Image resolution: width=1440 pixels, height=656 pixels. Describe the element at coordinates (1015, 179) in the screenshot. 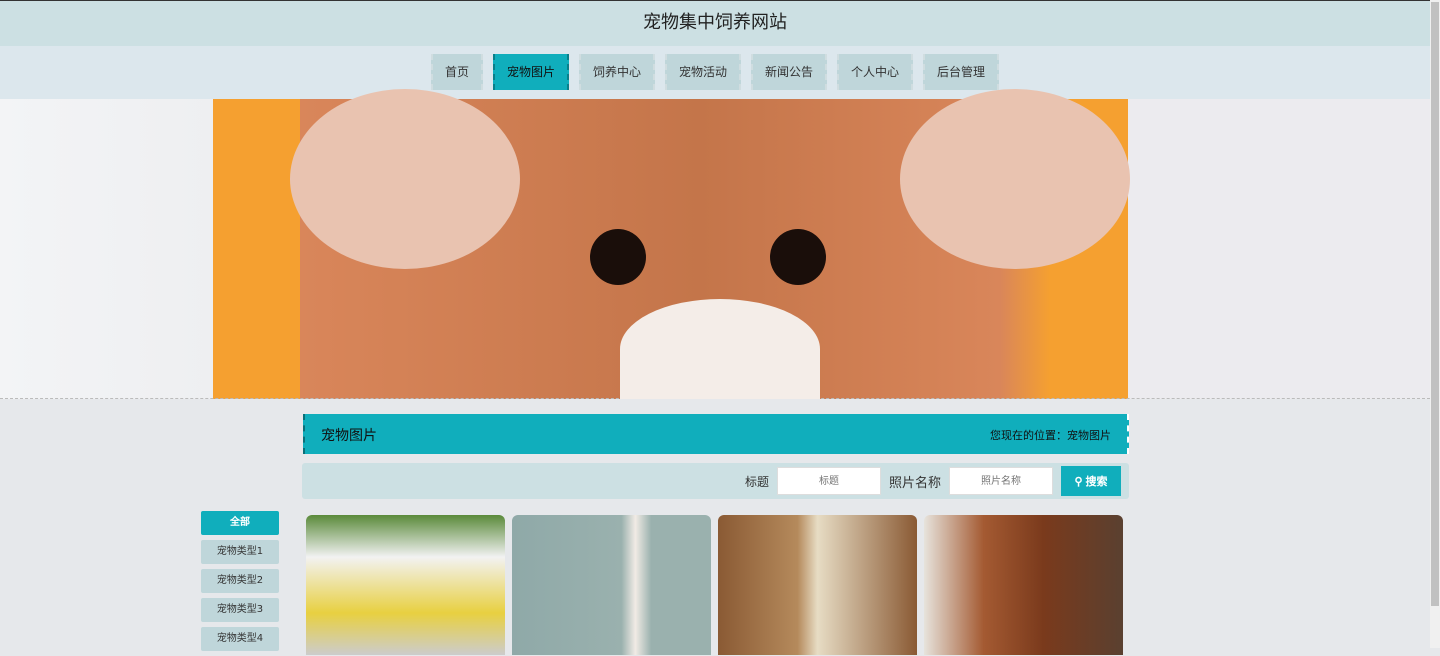

I see `dog-ear-right` at that location.